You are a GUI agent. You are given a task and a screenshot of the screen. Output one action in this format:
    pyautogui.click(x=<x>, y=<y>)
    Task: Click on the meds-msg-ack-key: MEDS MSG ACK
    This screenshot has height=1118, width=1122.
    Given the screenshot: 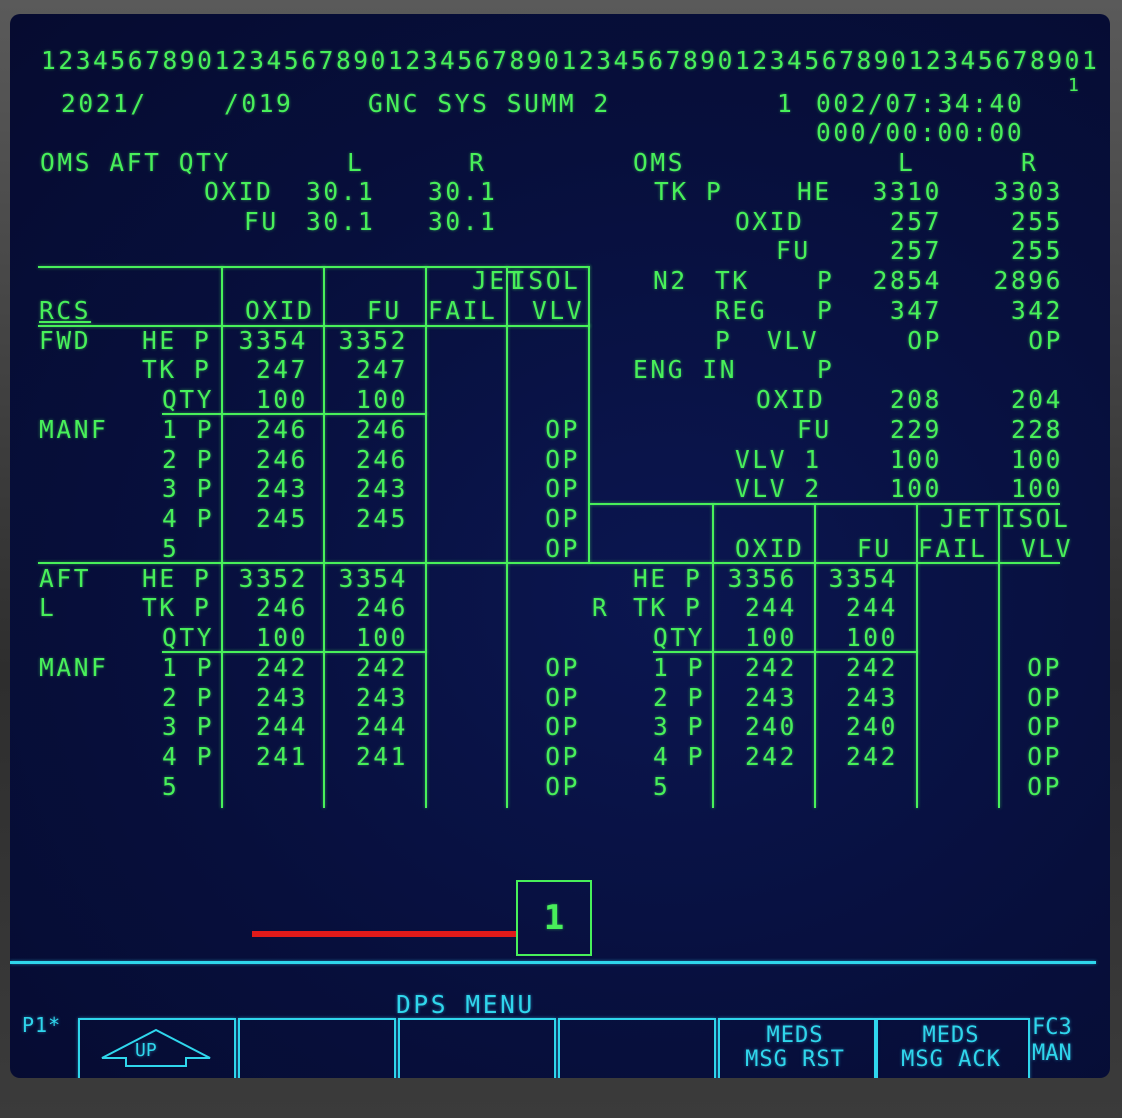 What is the action you would take?
    pyautogui.click(x=953, y=1048)
    